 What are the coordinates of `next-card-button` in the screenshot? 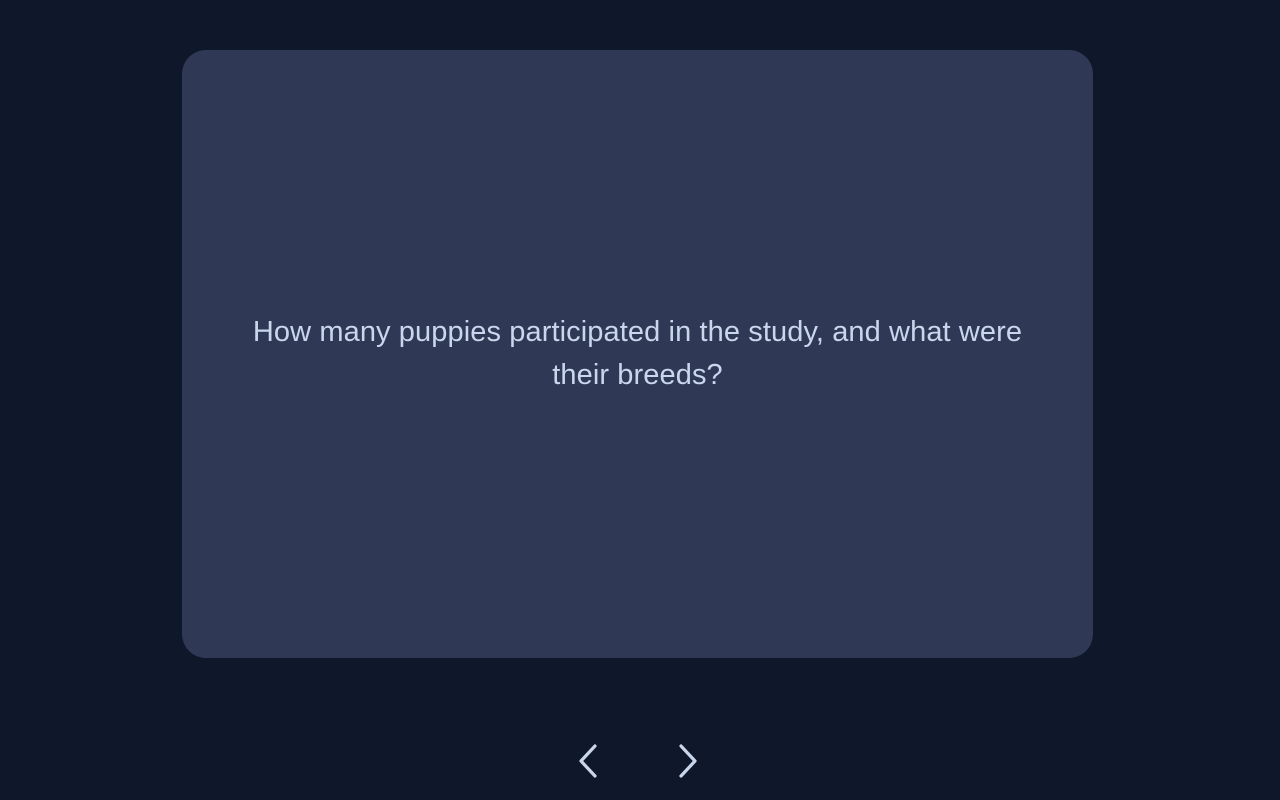 It's located at (688, 761).